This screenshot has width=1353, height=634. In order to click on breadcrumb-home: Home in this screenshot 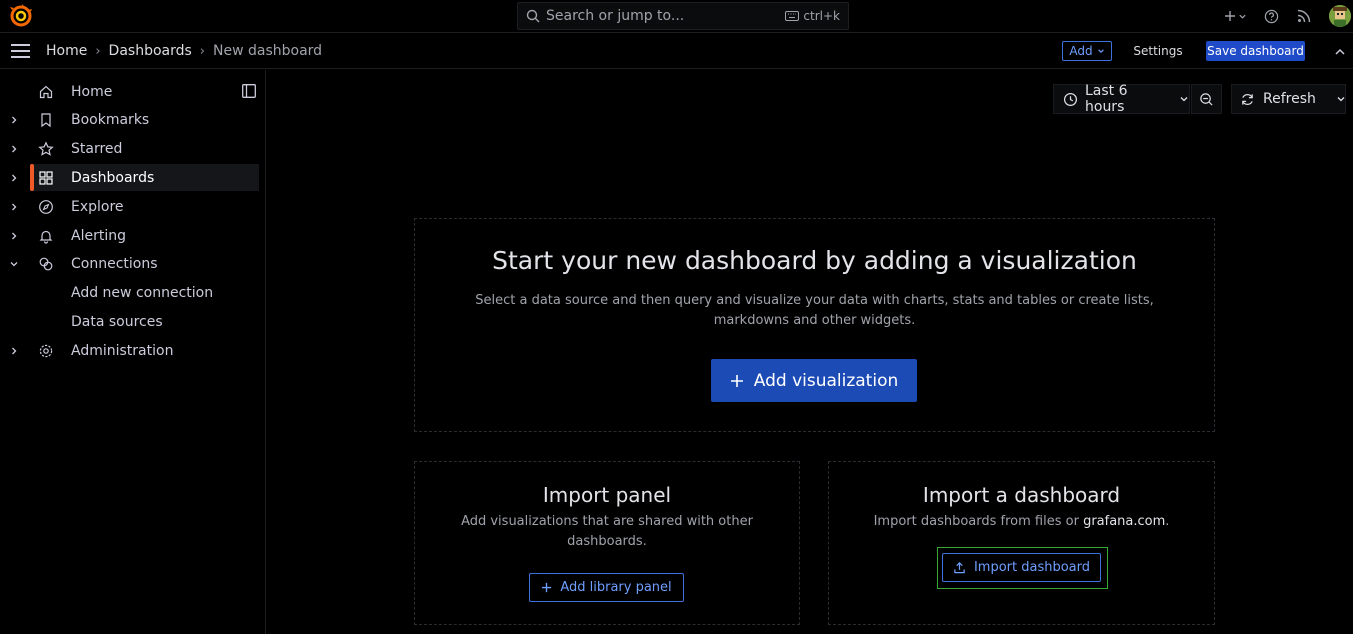, I will do `click(66, 51)`.